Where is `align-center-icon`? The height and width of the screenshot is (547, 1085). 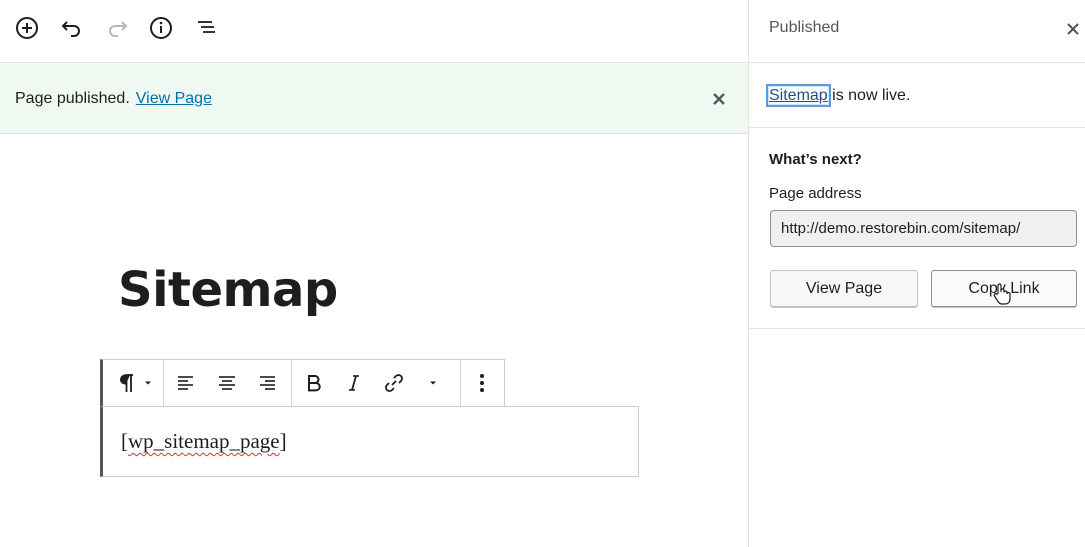 align-center-icon is located at coordinates (227, 383).